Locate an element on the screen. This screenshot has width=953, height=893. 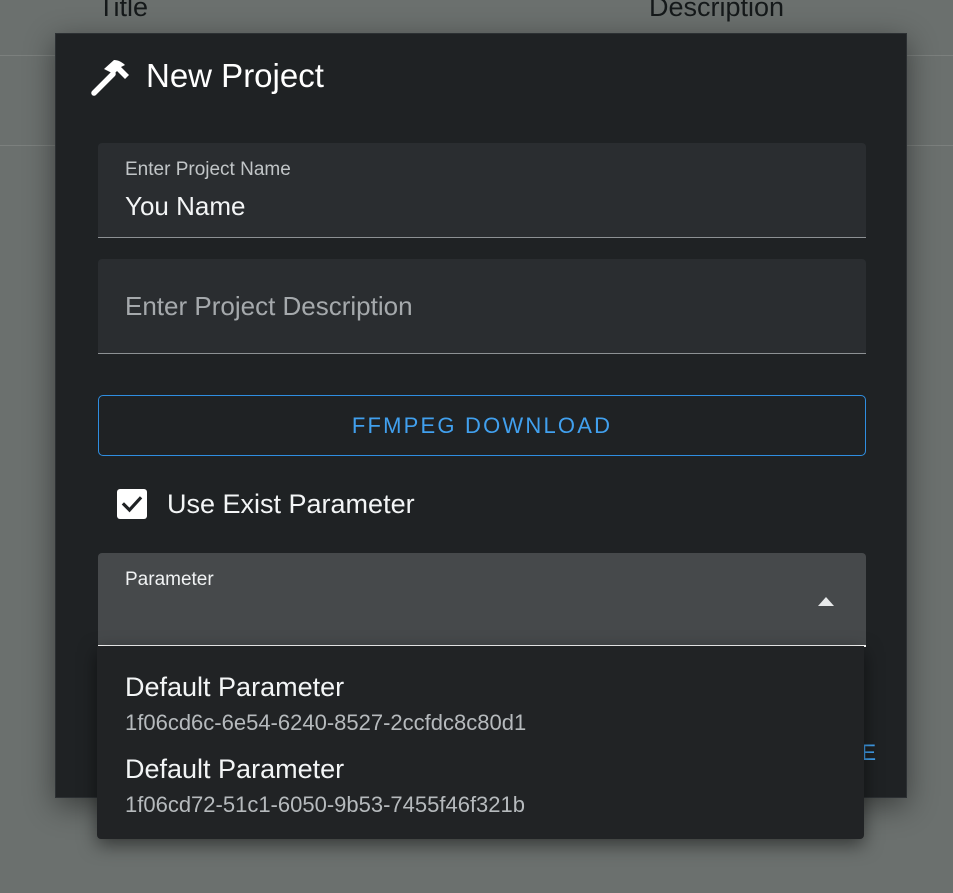
dialog-title-text: New Project is located at coordinates (235, 75).